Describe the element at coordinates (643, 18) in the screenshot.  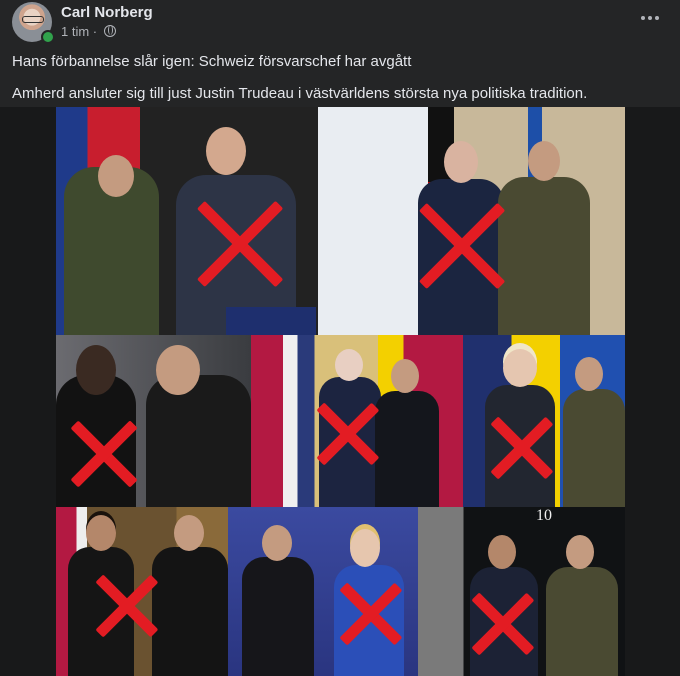
I see `more-options-icon` at that location.